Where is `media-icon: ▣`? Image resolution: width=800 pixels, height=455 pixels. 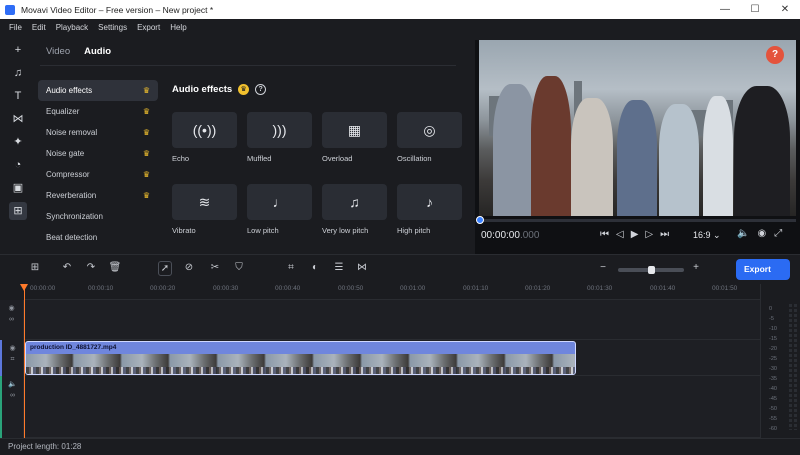 media-icon: ▣ is located at coordinates (18, 188).